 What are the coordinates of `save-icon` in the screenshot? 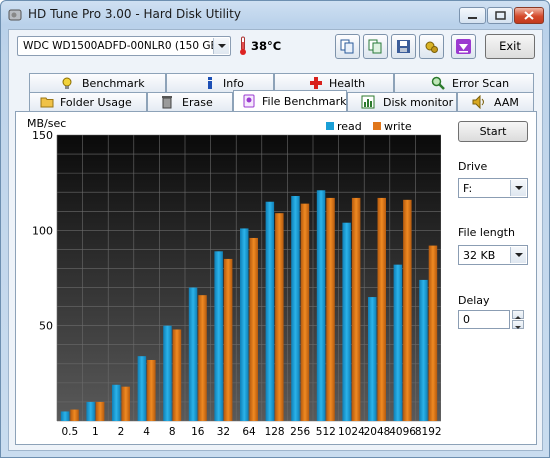 It's located at (403, 46).